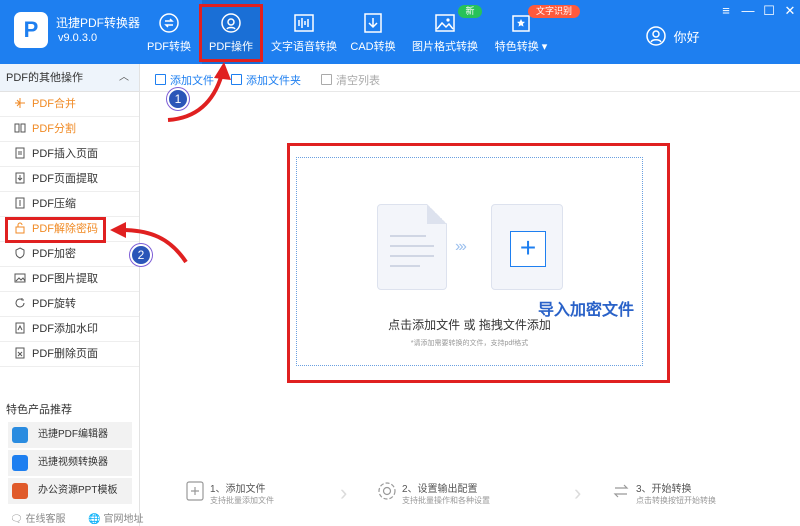  What do you see at coordinates (178, 99) in the screenshot?
I see `annotation-badge-1: 1` at bounding box center [178, 99].